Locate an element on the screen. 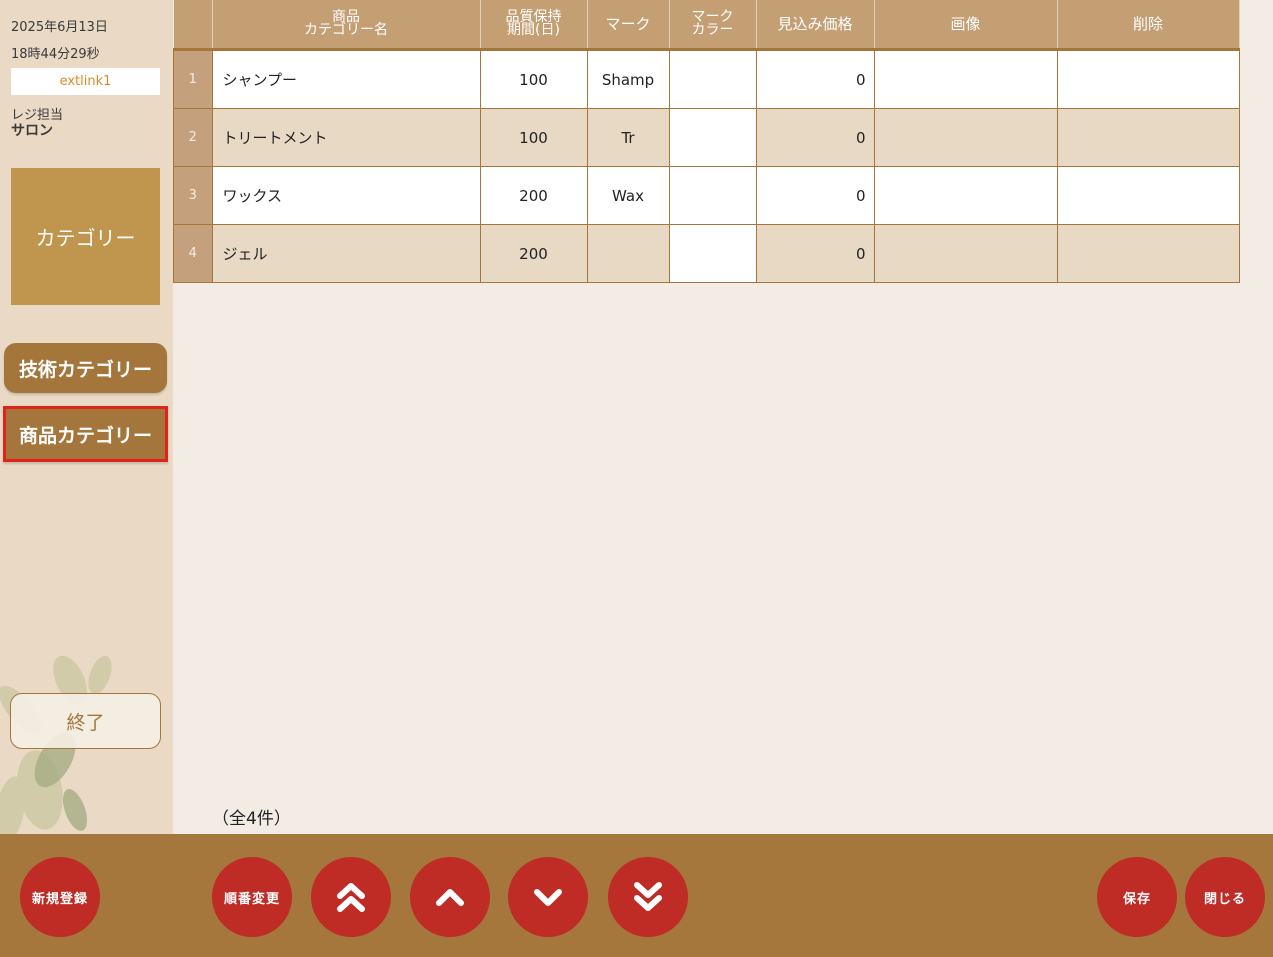 The image size is (1273, 957). category-name-cell: シャンプー is located at coordinates (346, 79).